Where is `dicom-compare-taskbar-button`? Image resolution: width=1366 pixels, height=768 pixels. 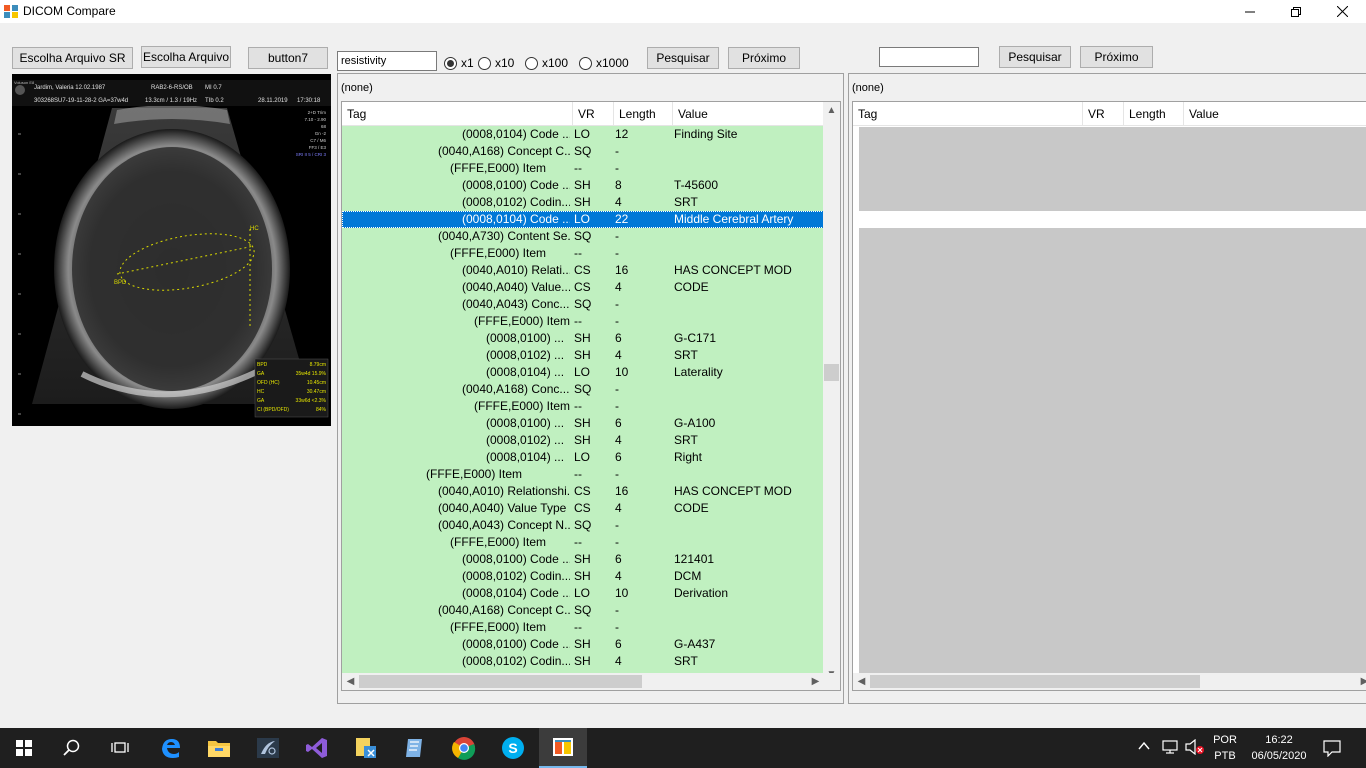 dicom-compare-taskbar-button is located at coordinates (563, 748).